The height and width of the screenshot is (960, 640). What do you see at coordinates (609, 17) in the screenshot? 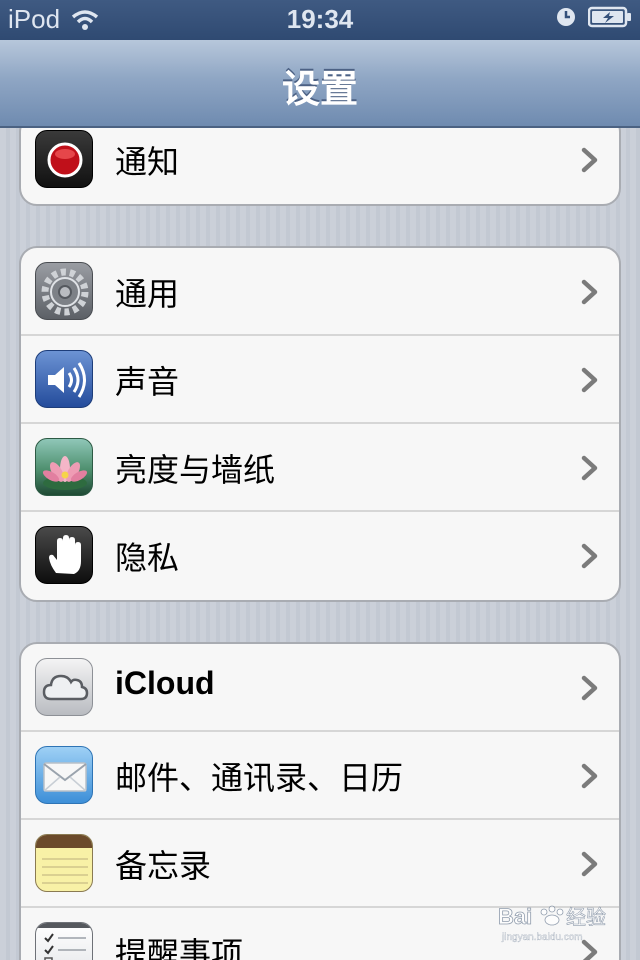
I see `battery-charging-icon` at bounding box center [609, 17].